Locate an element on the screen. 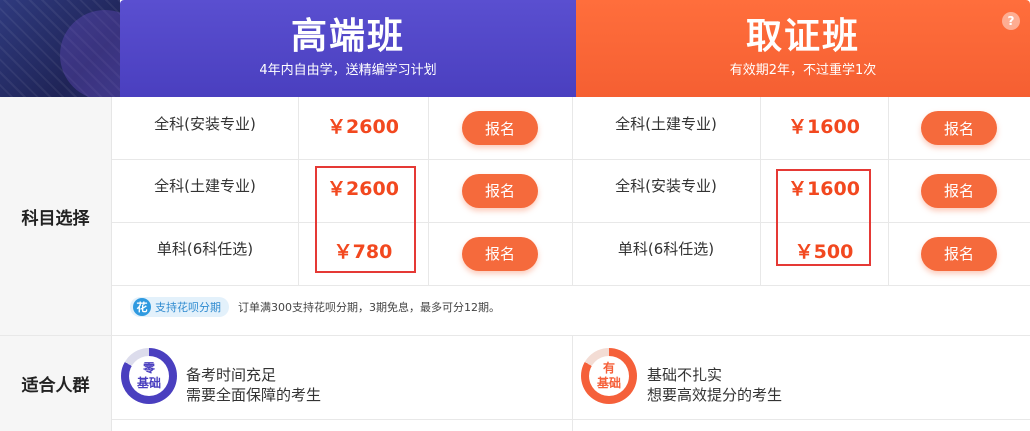 The width and height of the screenshot is (1030, 431). installment-badge-label: 支持花呗分期 is located at coordinates (188, 307).